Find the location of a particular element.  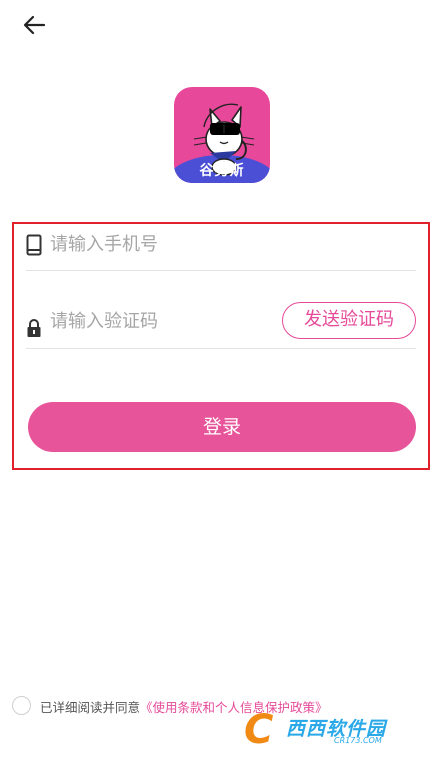

lock-icon is located at coordinates (34, 330).